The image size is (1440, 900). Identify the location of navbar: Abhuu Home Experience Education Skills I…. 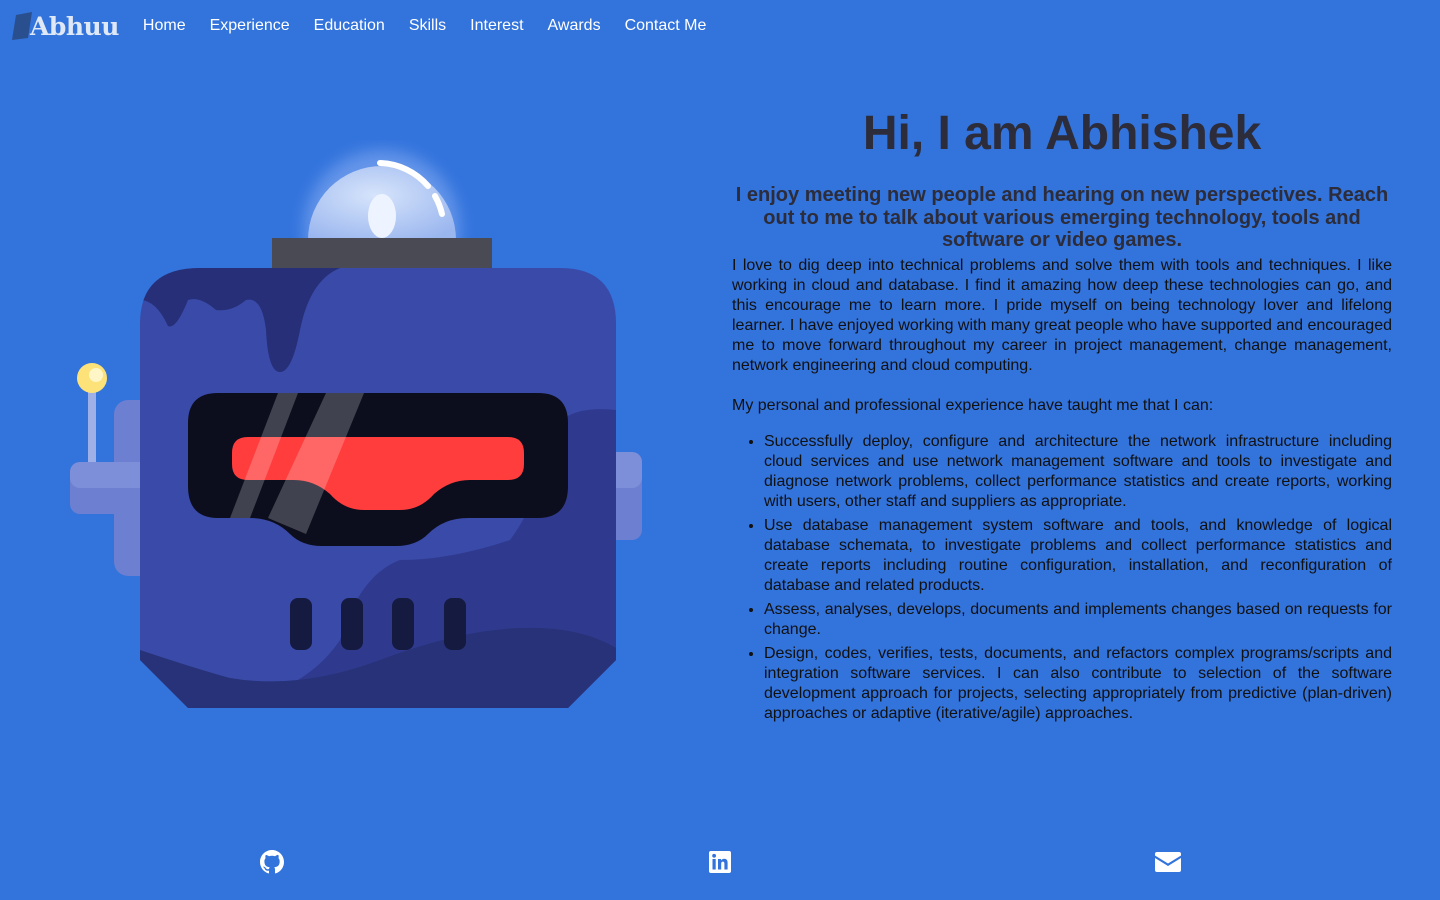
(720, 26).